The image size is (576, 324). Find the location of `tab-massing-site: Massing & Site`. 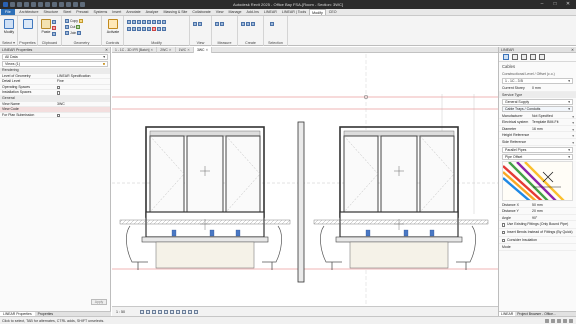

tab-massing-site: Massing & Site is located at coordinates (175, 12).